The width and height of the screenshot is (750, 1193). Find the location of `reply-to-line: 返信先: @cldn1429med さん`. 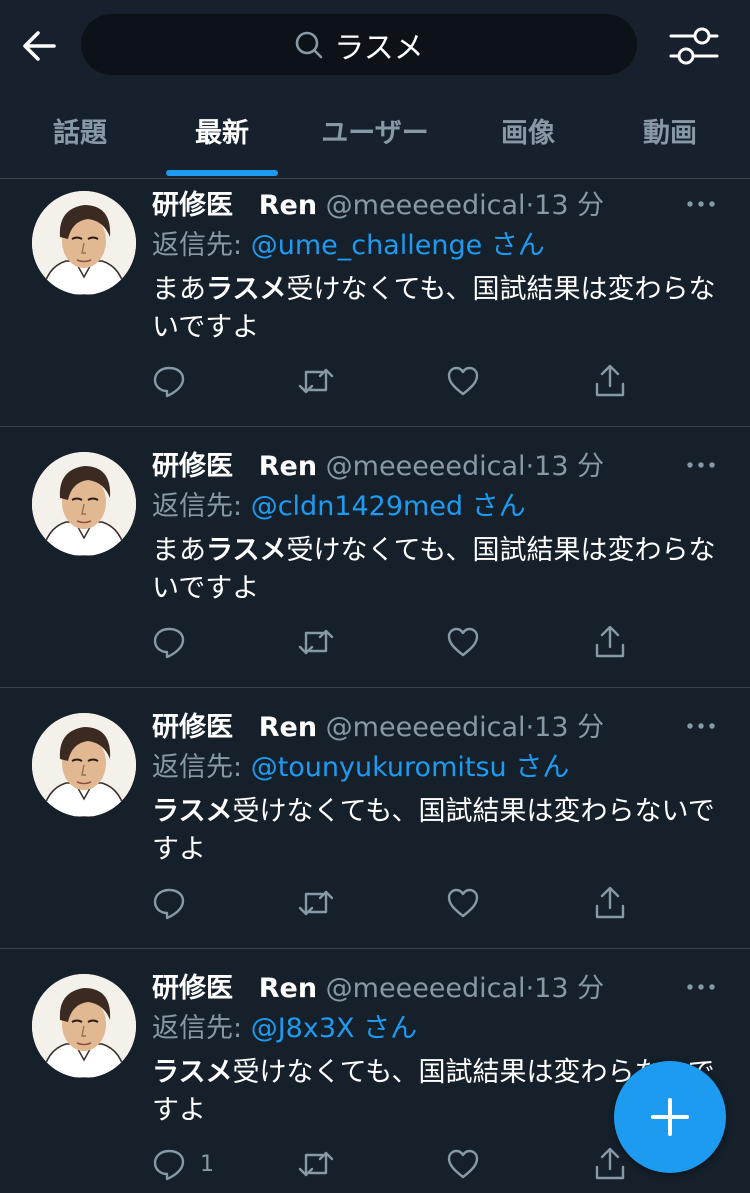

reply-to-line: 返信先: @cldn1429med さん is located at coordinates (339, 507).